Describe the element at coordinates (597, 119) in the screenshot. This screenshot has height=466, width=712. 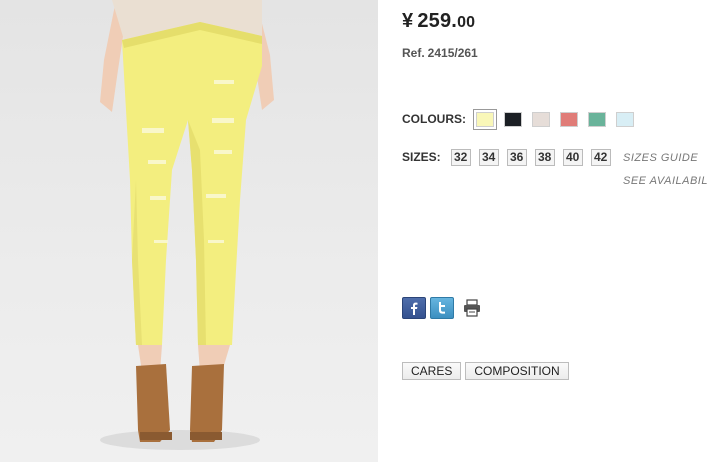
I see `colour-swatch-green` at that location.